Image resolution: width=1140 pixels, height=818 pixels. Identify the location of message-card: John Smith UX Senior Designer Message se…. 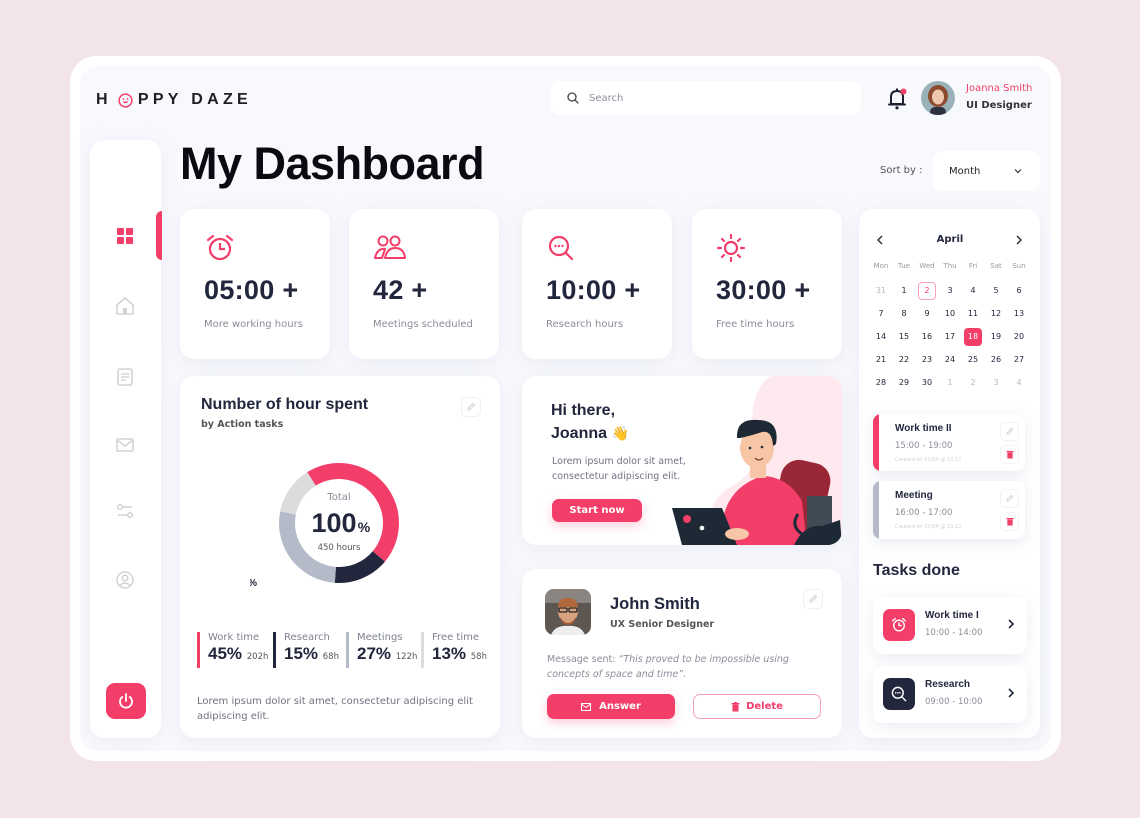
(682, 653).